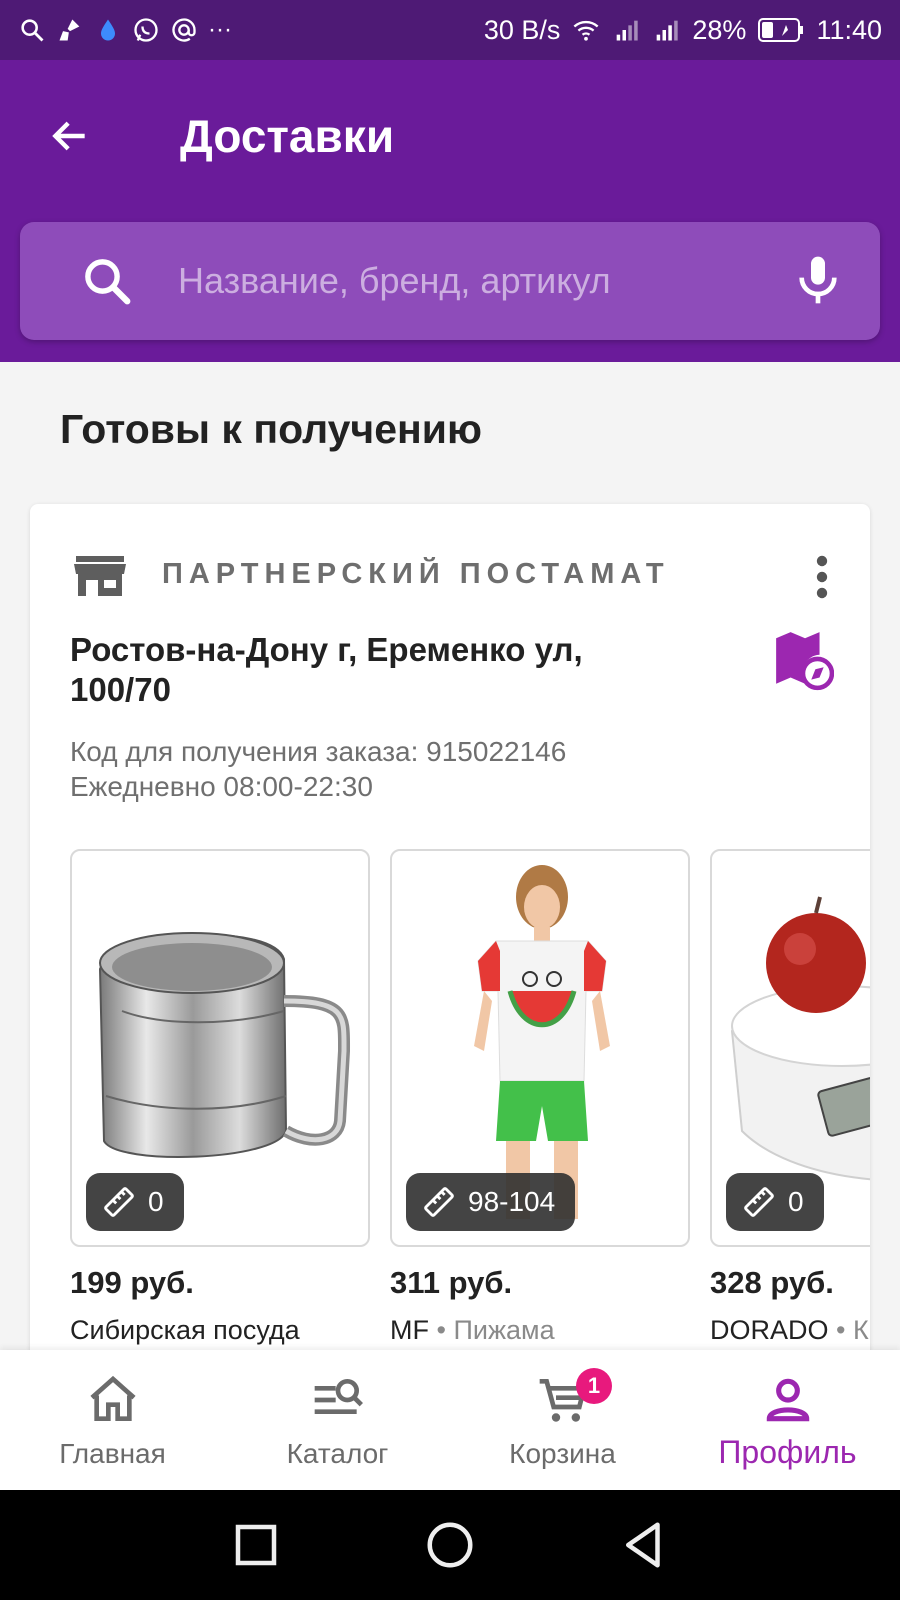  What do you see at coordinates (594, 1386) in the screenshot?
I see `cart-badge: 1` at bounding box center [594, 1386].